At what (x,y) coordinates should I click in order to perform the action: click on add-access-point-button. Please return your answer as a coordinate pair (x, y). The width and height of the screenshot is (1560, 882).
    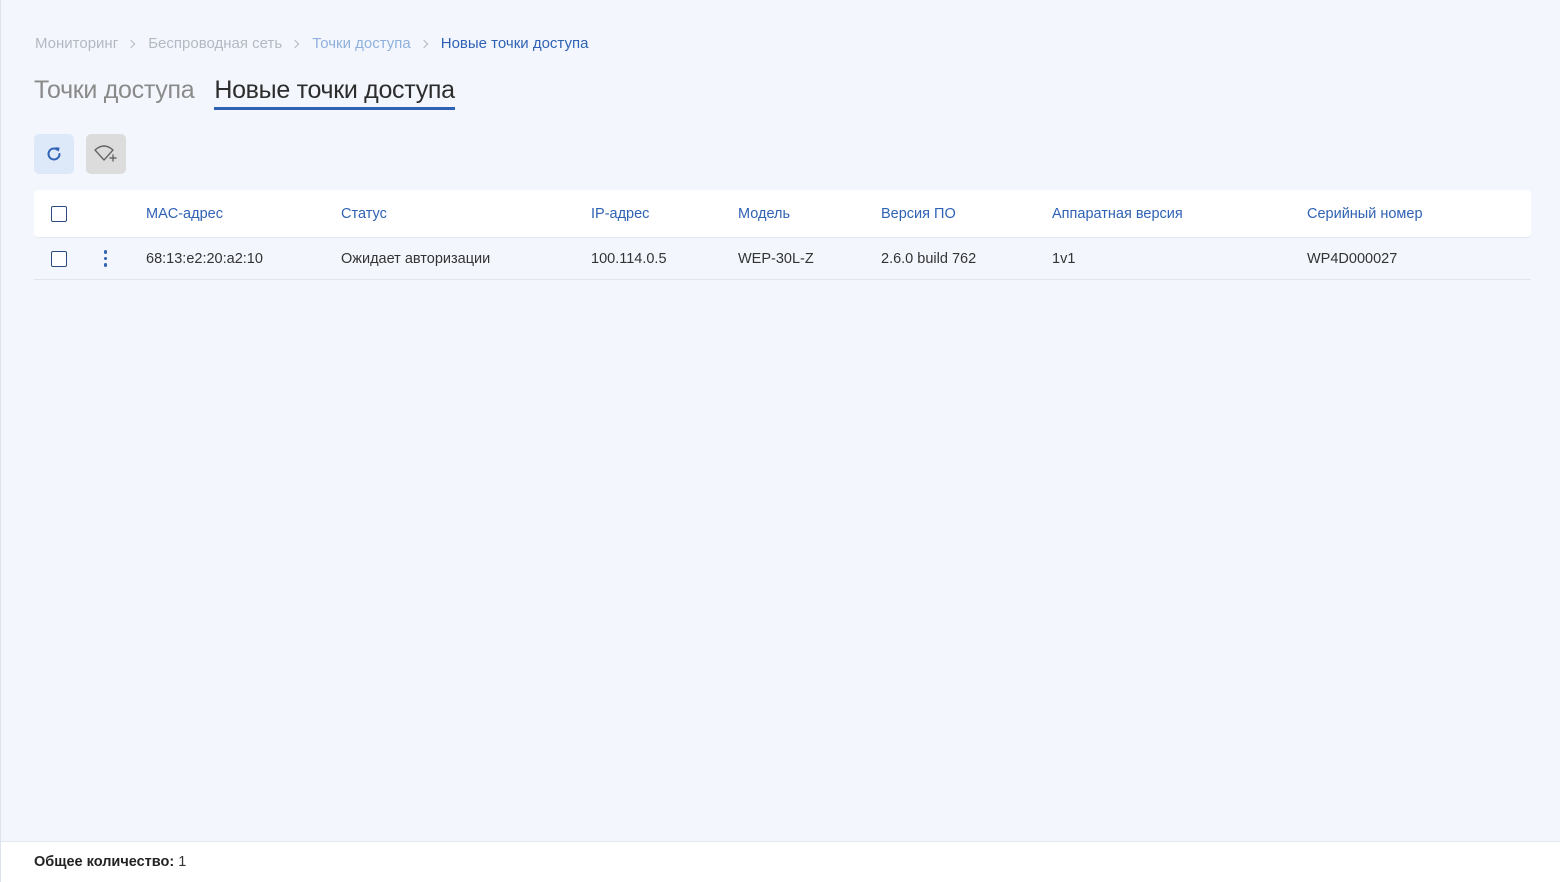
    Looking at the image, I should click on (106, 154).